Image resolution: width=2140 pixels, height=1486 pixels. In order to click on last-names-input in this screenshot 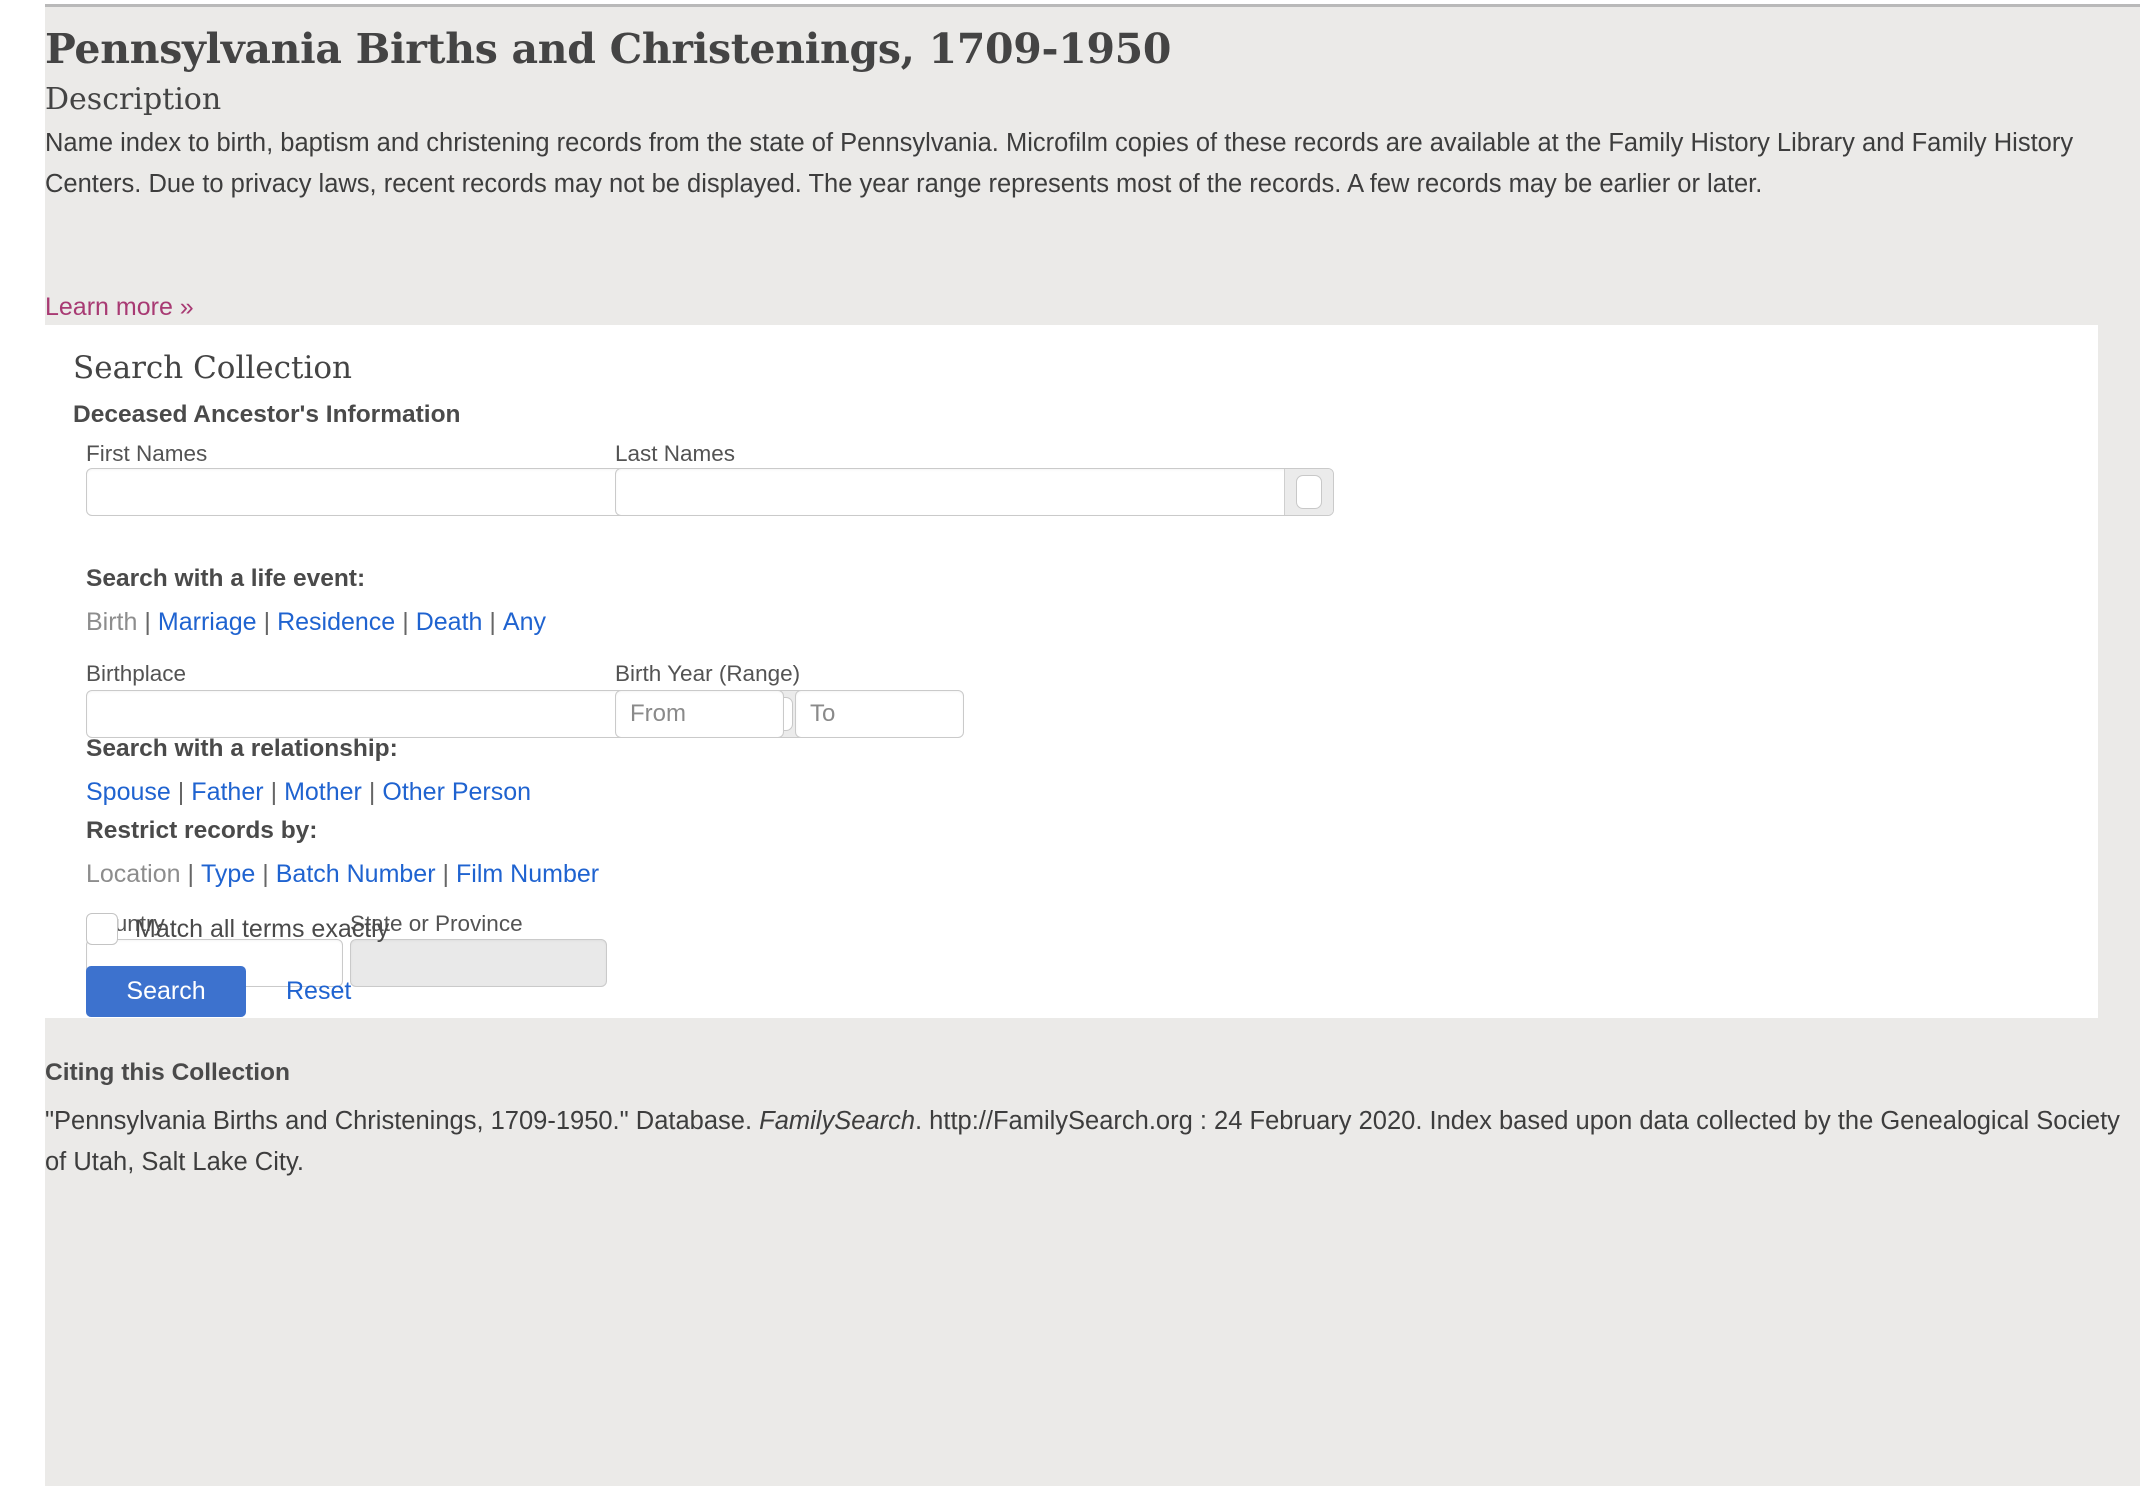, I will do `click(950, 492)`.